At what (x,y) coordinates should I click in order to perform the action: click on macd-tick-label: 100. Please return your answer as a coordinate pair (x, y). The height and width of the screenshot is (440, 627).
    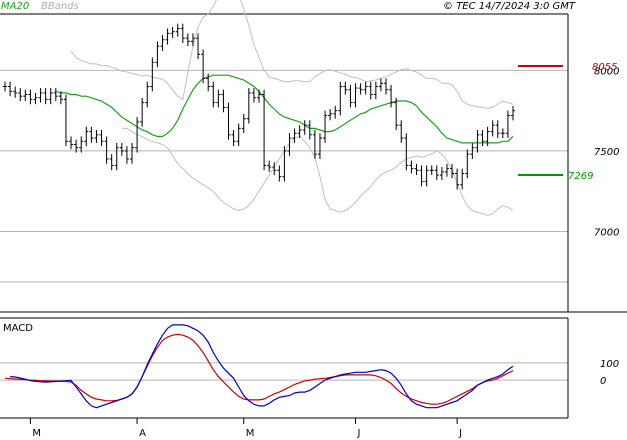
    Looking at the image, I should click on (609, 364).